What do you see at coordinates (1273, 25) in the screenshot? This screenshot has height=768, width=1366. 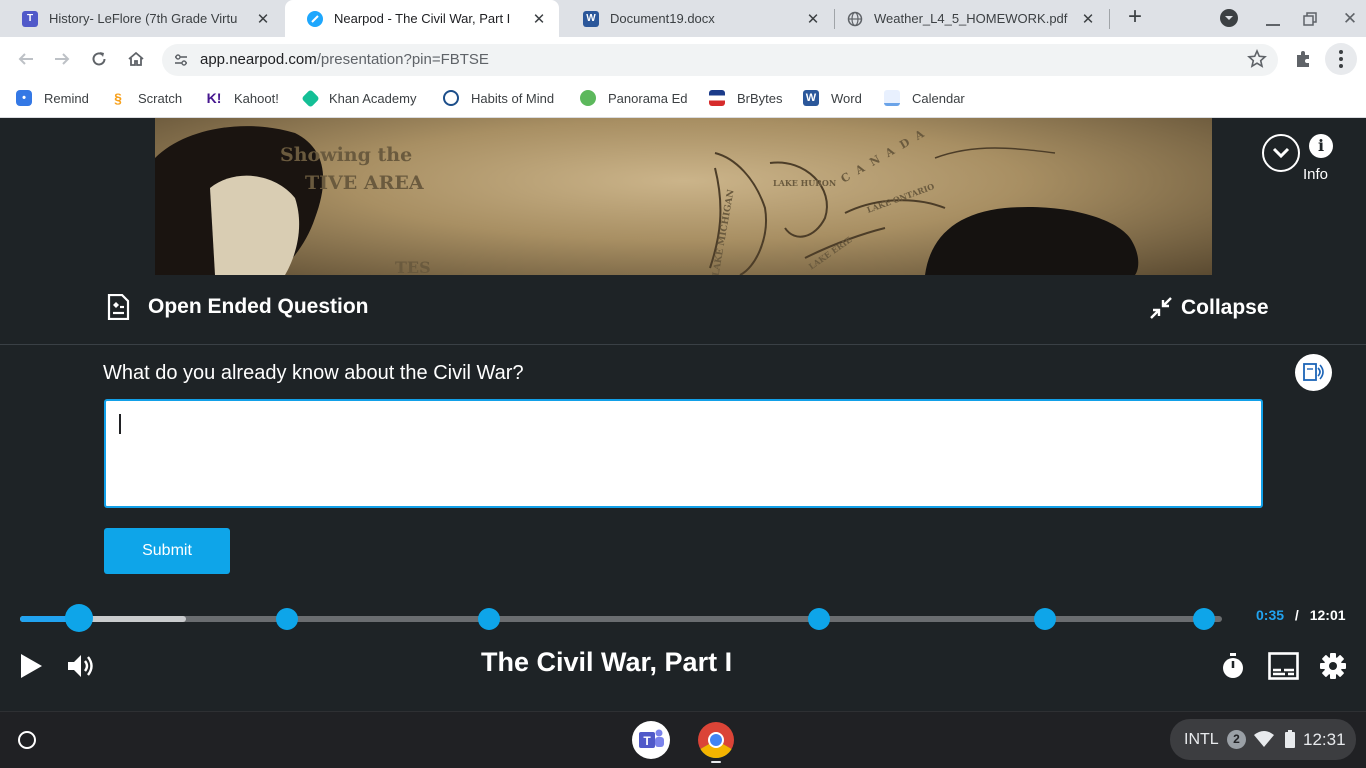 I see `minimize-icon` at bounding box center [1273, 25].